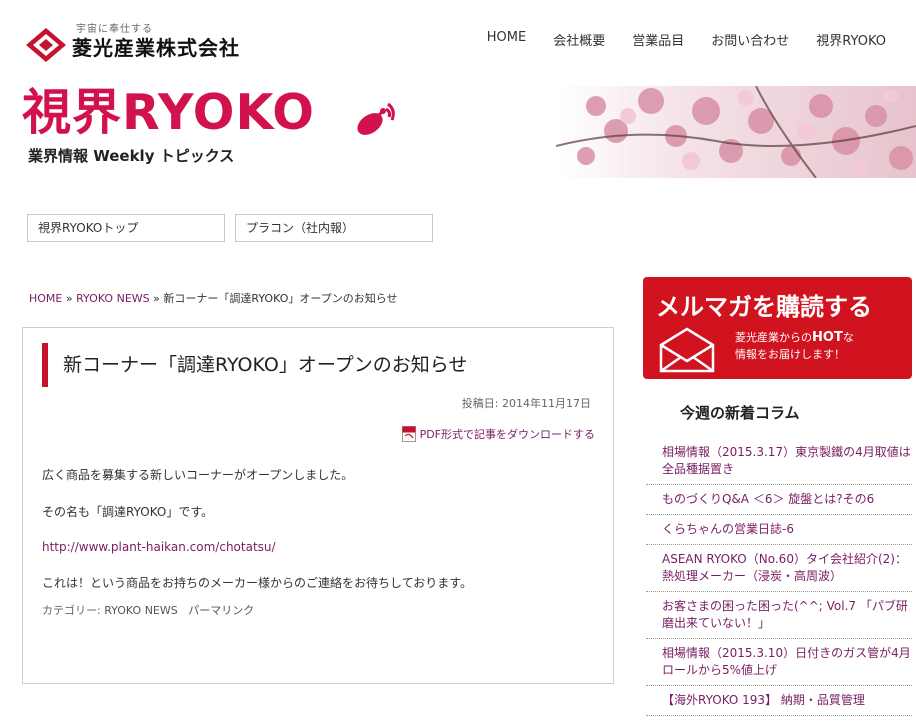 The width and height of the screenshot is (916, 724). I want to click on company-name: 菱光産業株式会社, so click(156, 48).